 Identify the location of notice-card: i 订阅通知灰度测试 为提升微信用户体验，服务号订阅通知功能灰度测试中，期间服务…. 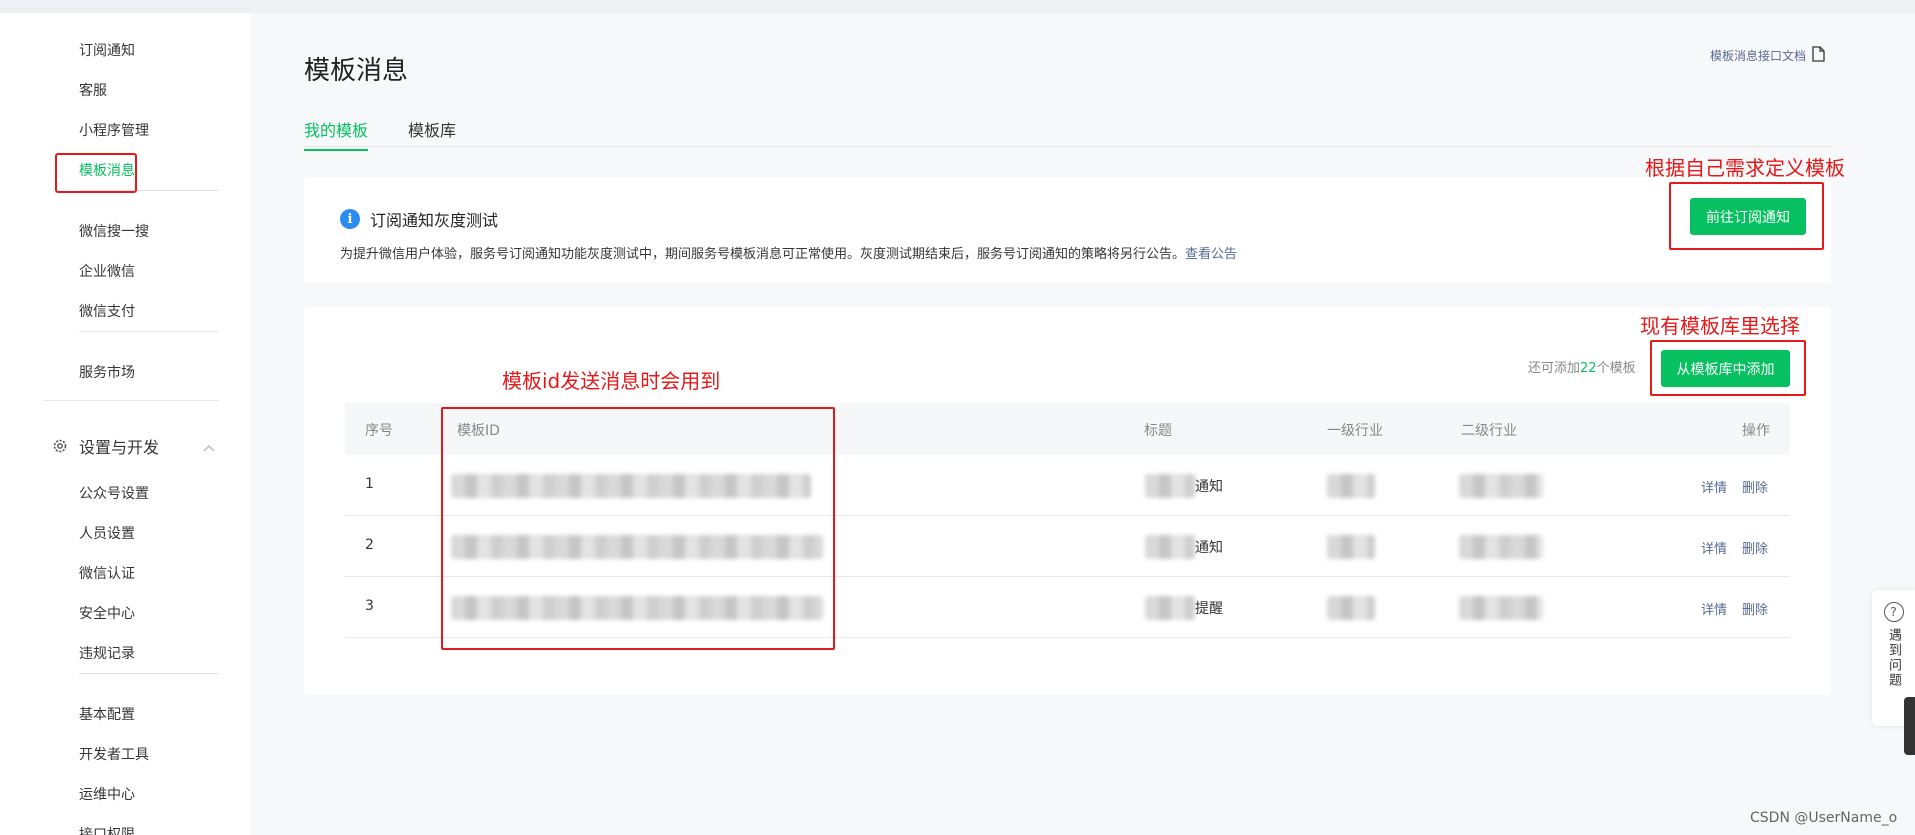
(1067, 230).